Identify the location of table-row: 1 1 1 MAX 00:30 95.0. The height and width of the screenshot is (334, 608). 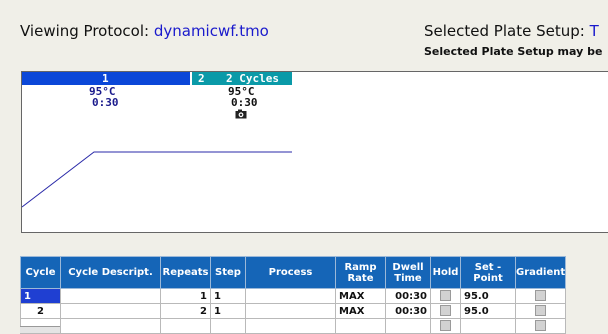
(293, 296).